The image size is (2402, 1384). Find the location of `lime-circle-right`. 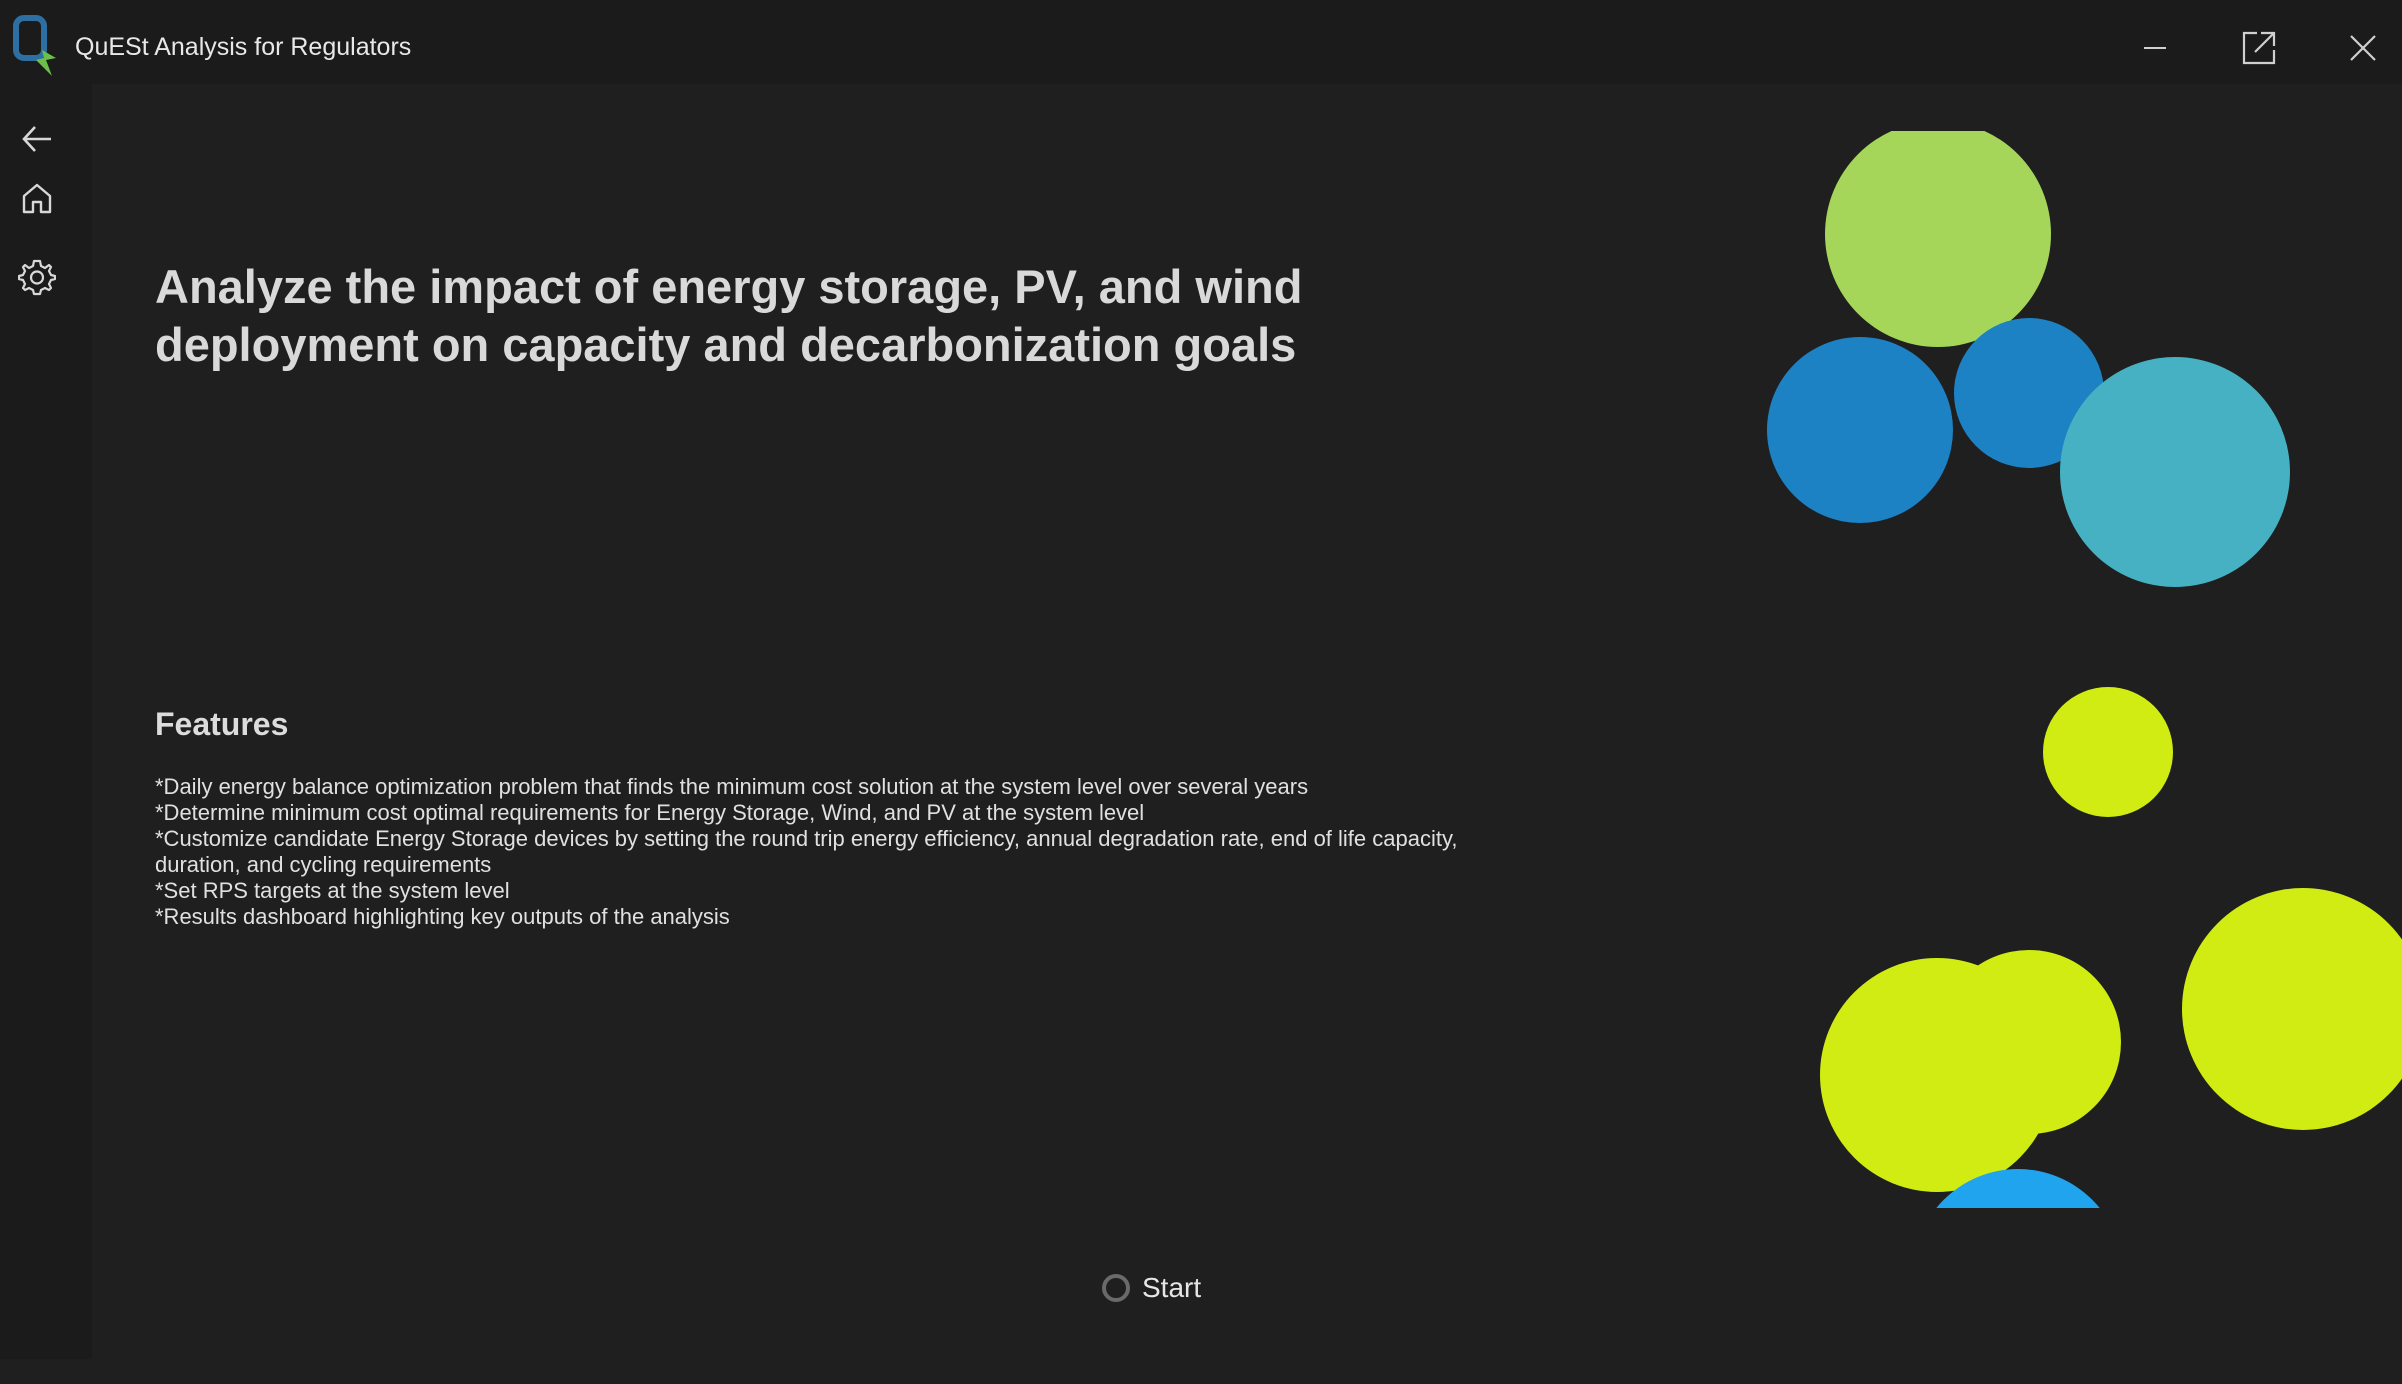

lime-circle-right is located at coordinates (2292, 1009).